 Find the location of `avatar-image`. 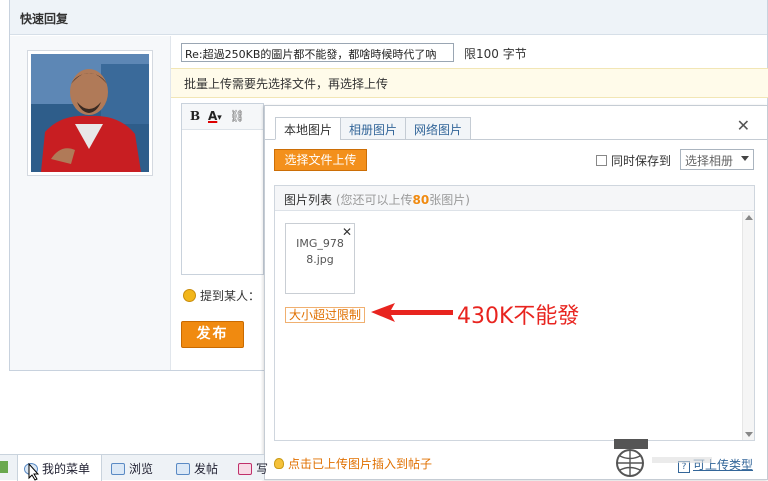

avatar-image is located at coordinates (90, 113).